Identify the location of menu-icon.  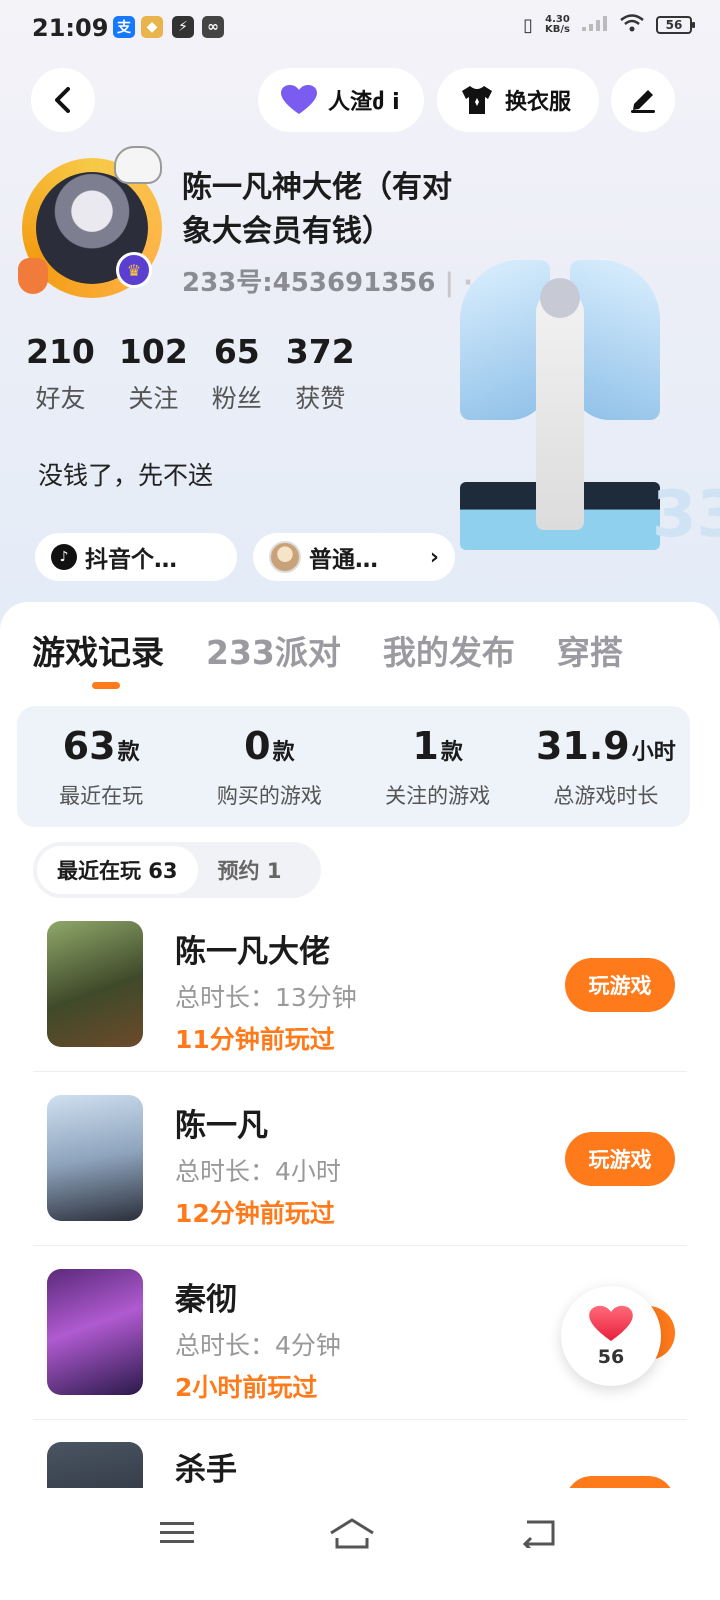
(177, 1532).